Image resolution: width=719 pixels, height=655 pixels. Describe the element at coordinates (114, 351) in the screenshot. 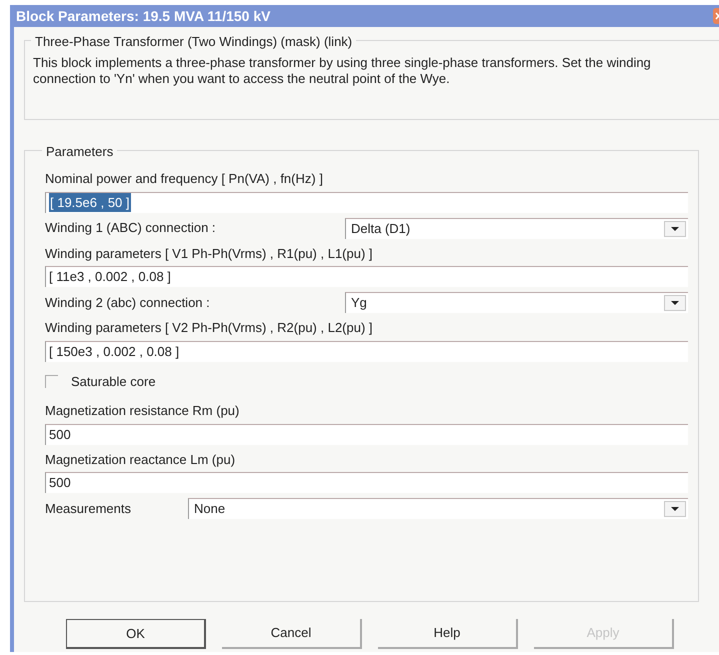

I see `field-value: [ 150e3 , 0.002 , 0.08 ]` at that location.